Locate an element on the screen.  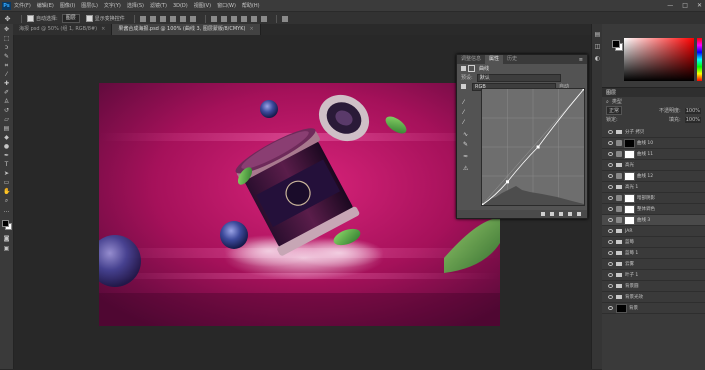
layer-row: 分子 拷贝 is located at coordinates (653, 132).